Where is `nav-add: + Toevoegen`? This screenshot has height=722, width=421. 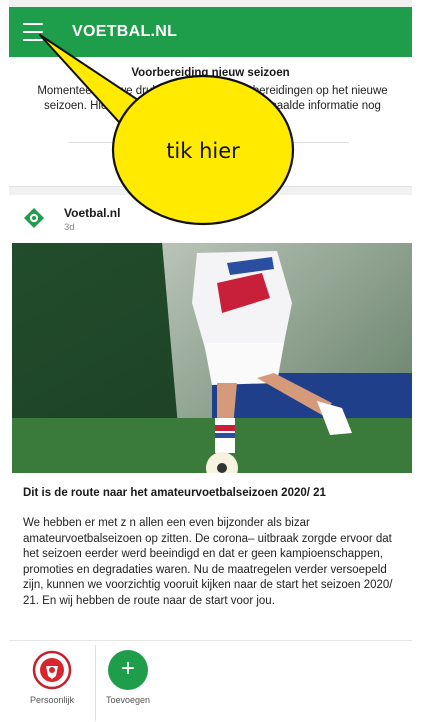 nav-add: + Toevoegen is located at coordinates (128, 681).